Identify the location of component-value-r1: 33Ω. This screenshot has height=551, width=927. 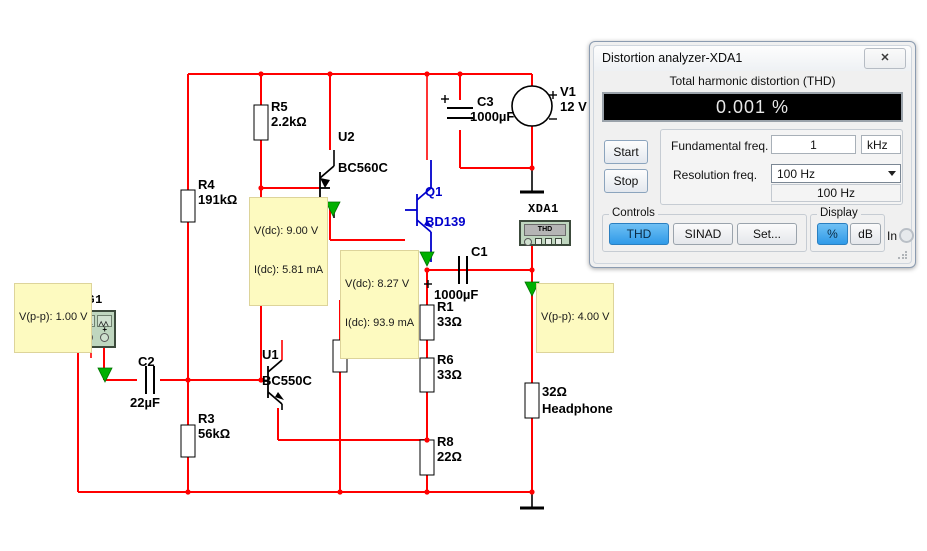
(449, 321).